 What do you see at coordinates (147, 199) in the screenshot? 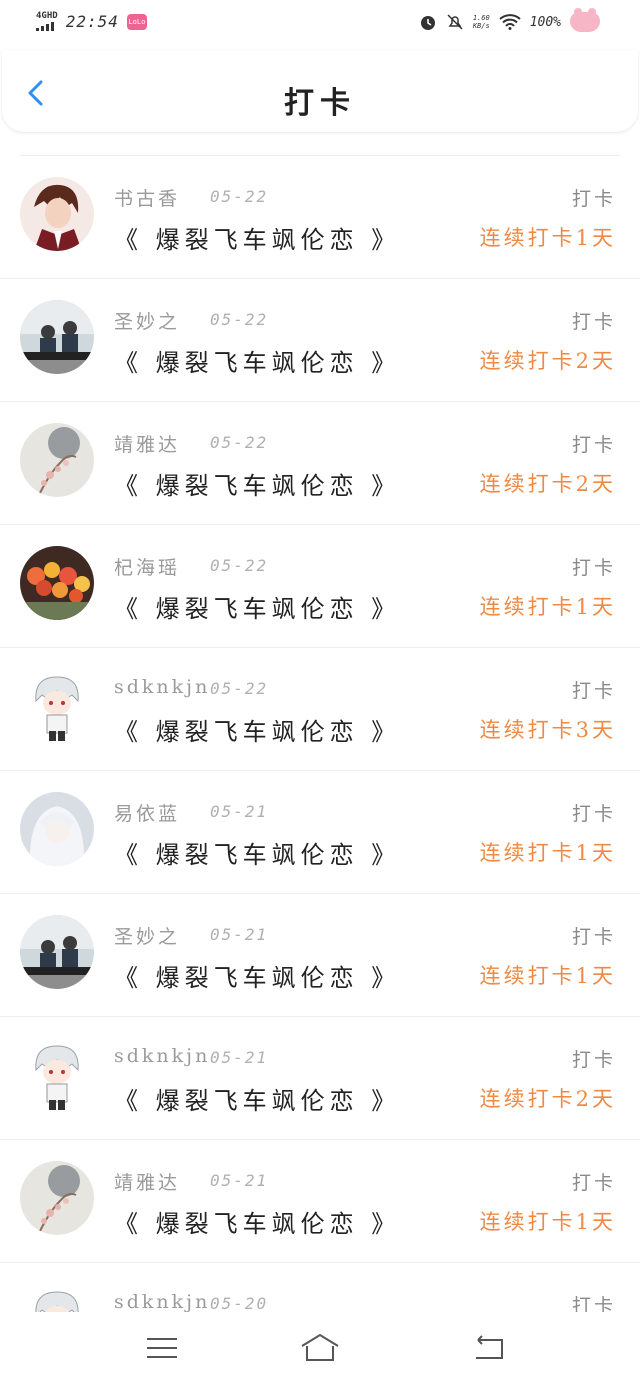
I see `username: 书古香` at bounding box center [147, 199].